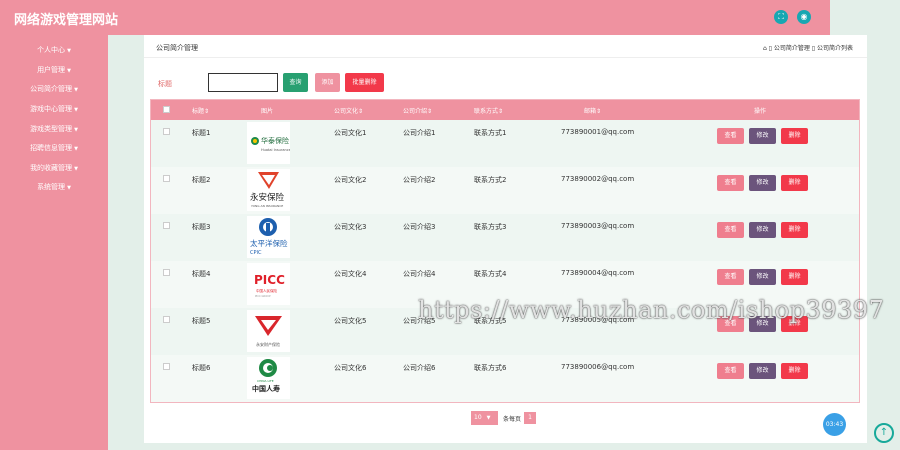 This screenshot has width=900, height=450. What do you see at coordinates (350, 274) in the screenshot?
I see `row-culture: 公司文化4` at bounding box center [350, 274].